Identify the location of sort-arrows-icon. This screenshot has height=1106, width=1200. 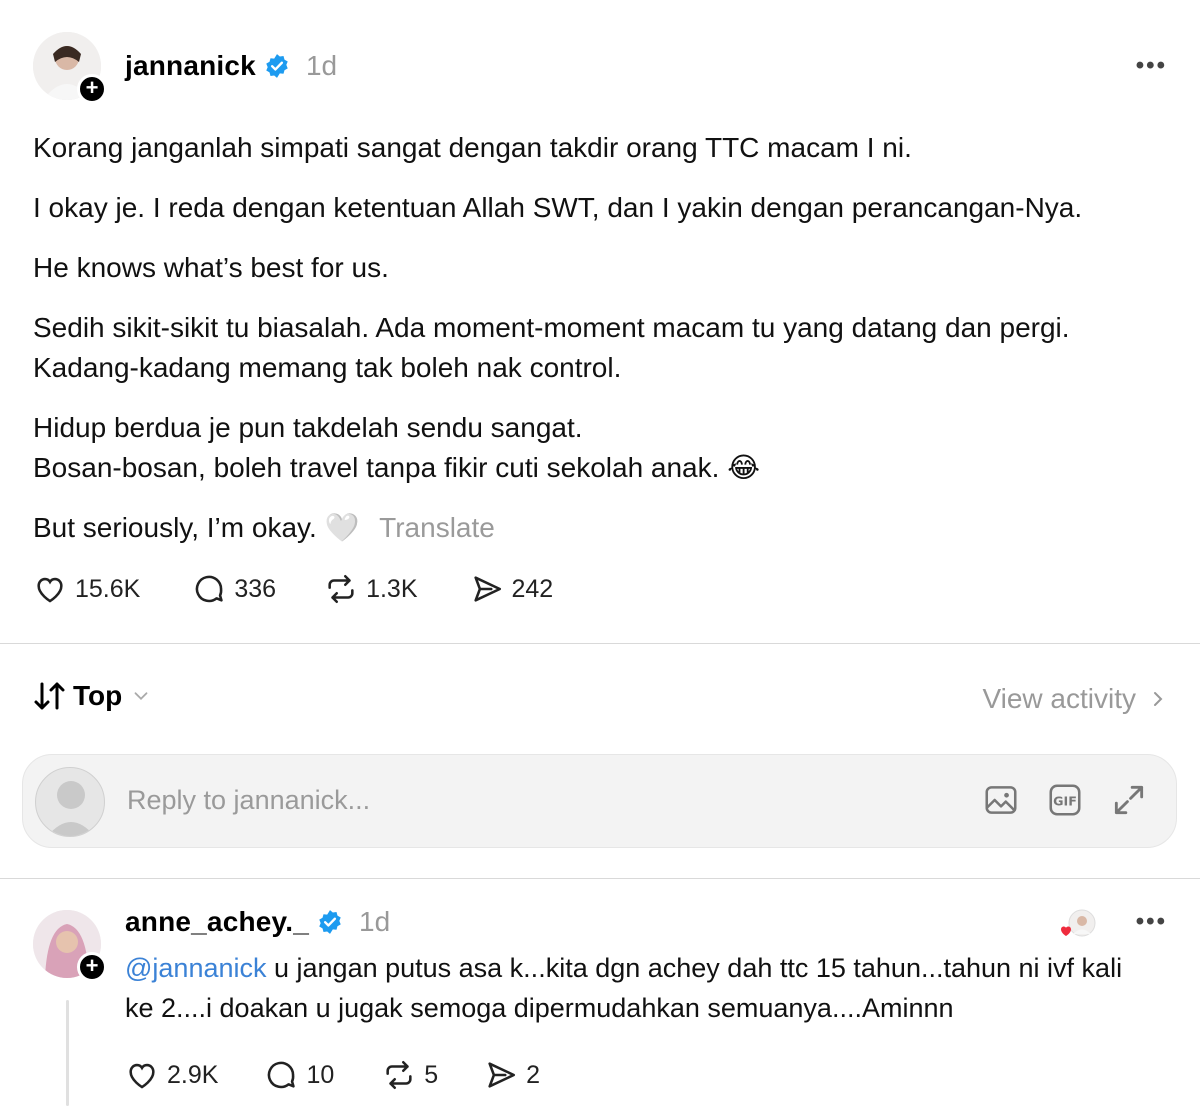
(49, 696).